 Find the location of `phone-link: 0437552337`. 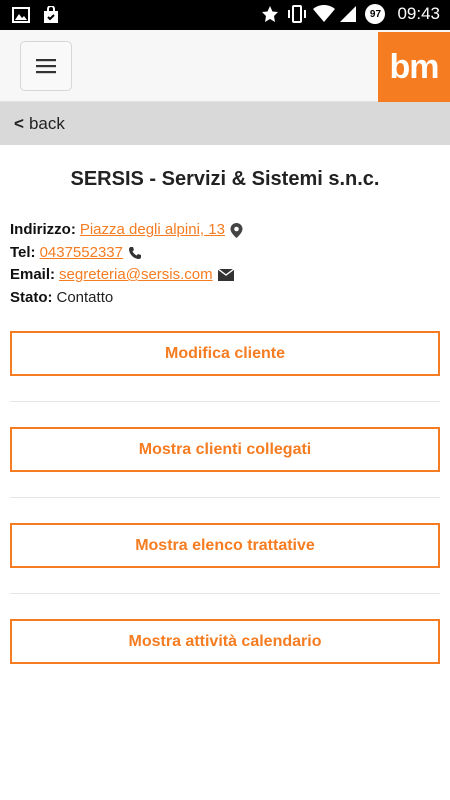

phone-link: 0437552337 is located at coordinates (81, 253).